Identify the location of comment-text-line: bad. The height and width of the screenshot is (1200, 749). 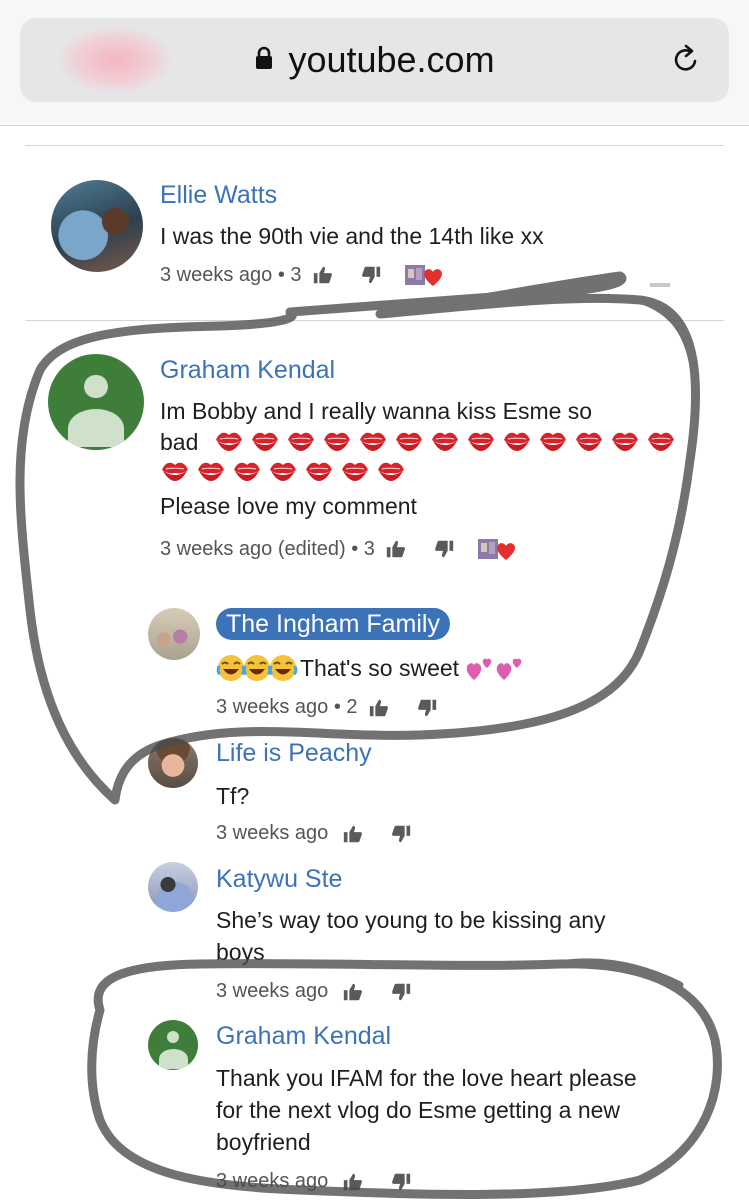
(179, 442).